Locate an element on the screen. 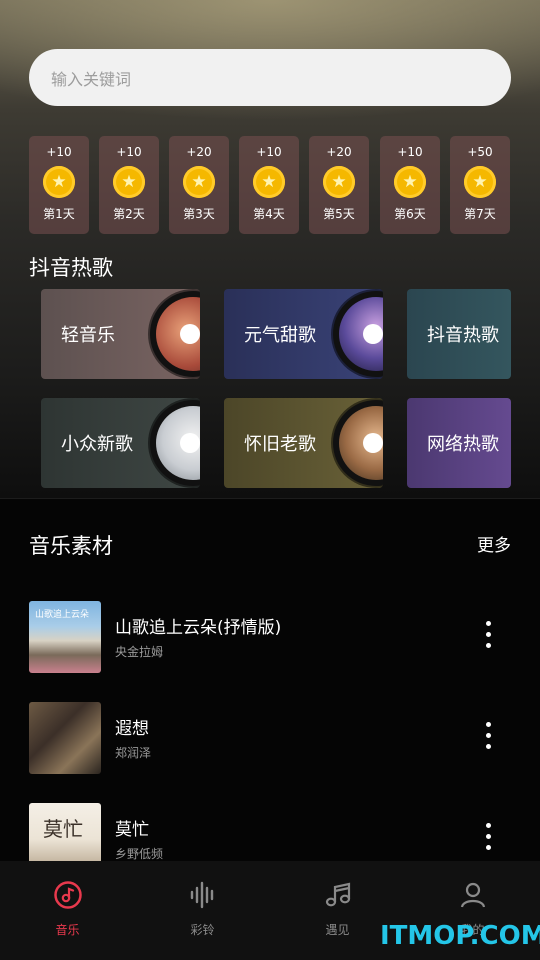 The image size is (540, 960). album-cover: 山歌追上云朵 is located at coordinates (65, 637).